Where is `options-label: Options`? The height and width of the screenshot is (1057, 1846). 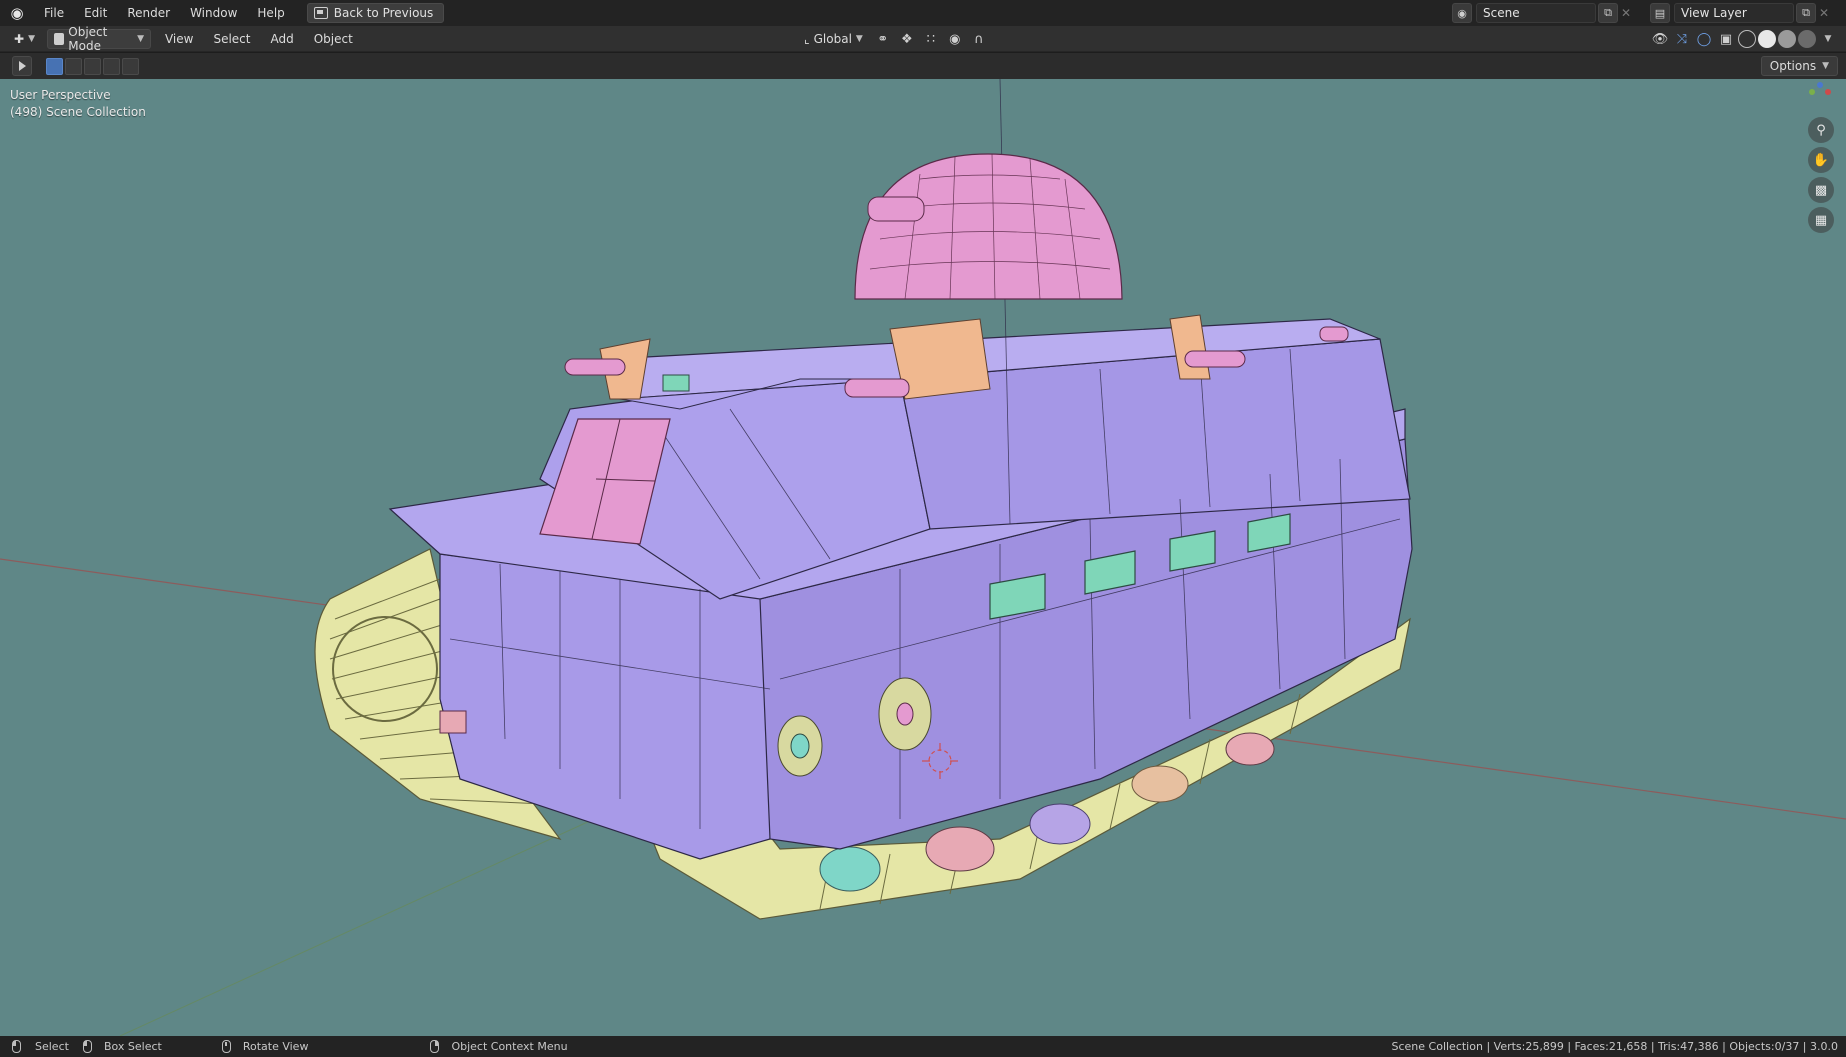
options-label: Options is located at coordinates (1793, 66).